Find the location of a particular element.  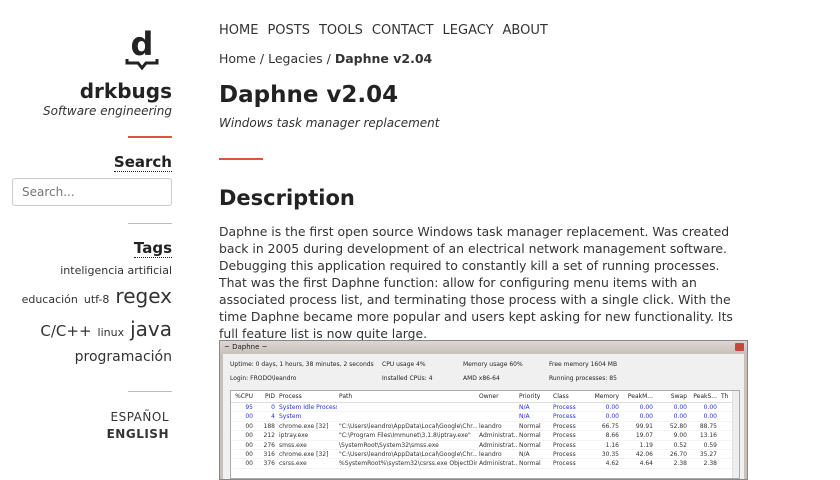

table-cell: Th is located at coordinates (725, 396).